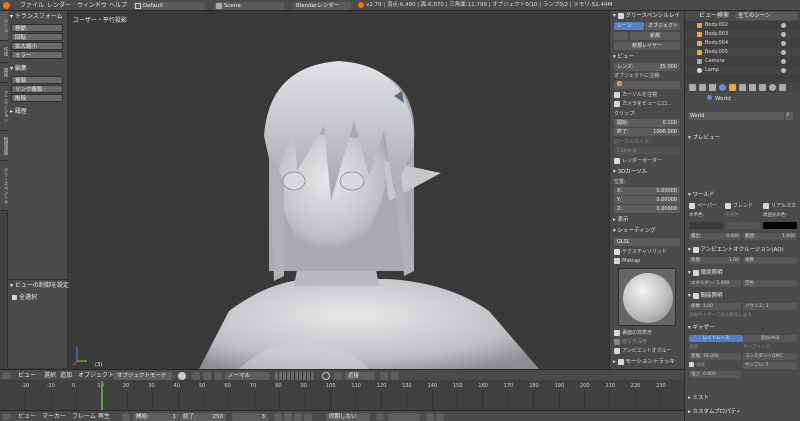 This screenshot has height=421, width=800. What do you see at coordinates (18, 69) in the screenshot?
I see `edit-panel-header: ▾ 編集` at bounding box center [18, 69].